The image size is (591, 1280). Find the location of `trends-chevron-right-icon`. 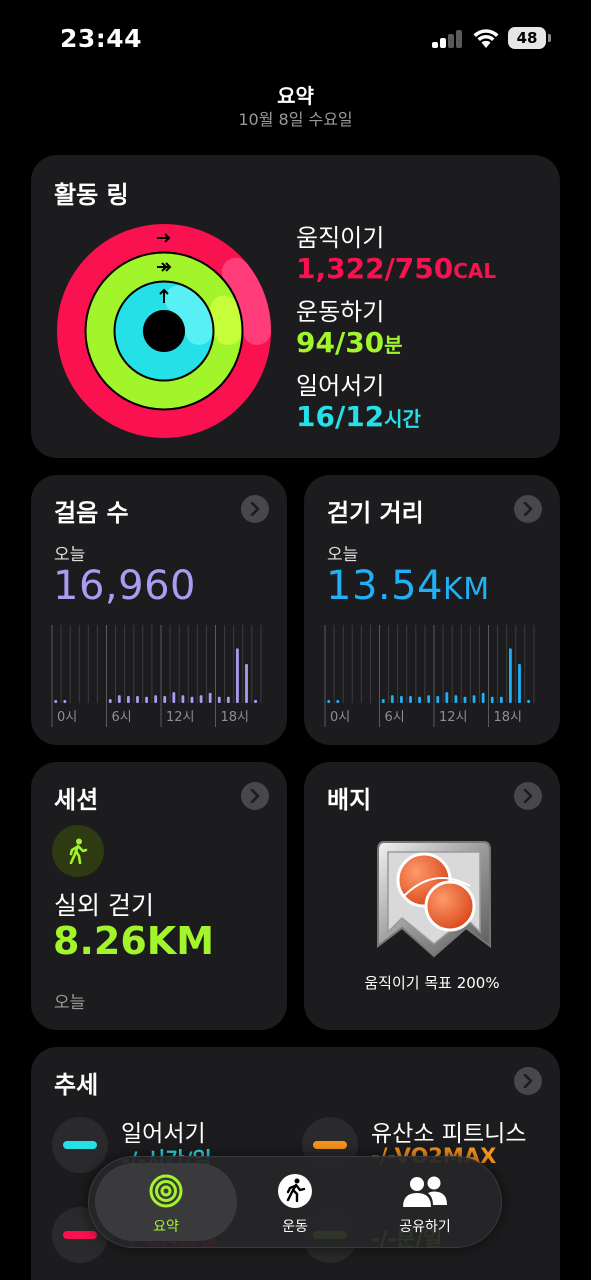

trends-chevron-right-icon is located at coordinates (528, 1081).